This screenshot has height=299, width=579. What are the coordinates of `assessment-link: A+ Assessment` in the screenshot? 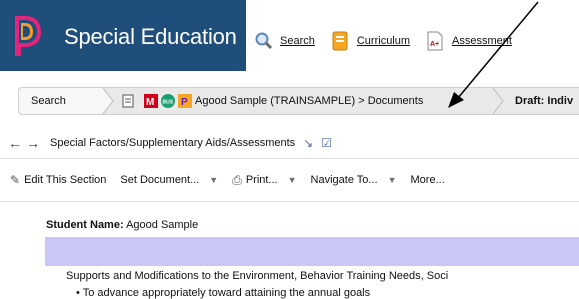 It's located at (469, 41).